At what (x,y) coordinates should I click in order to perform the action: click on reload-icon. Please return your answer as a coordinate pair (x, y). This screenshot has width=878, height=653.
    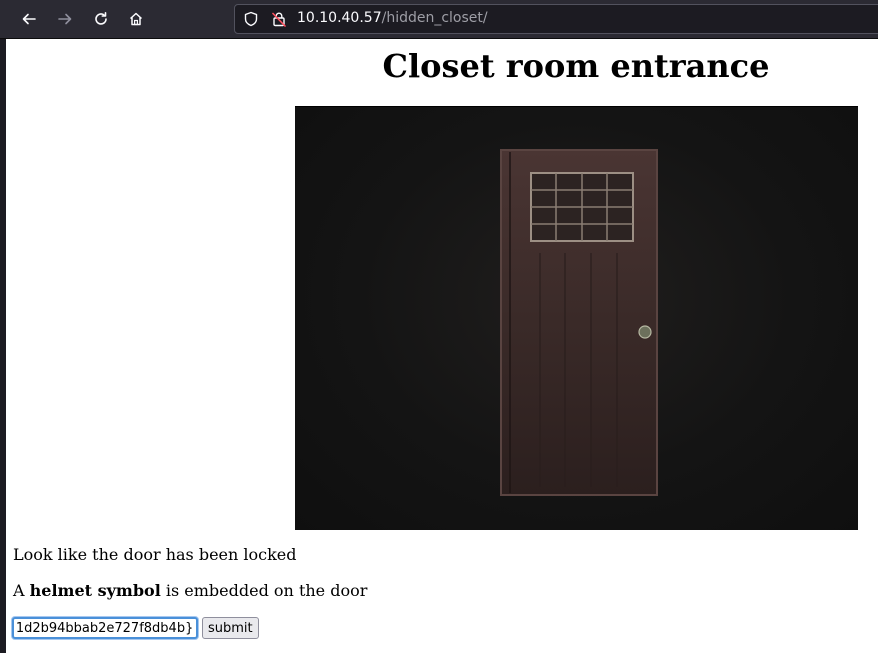
    Looking at the image, I should click on (101, 18).